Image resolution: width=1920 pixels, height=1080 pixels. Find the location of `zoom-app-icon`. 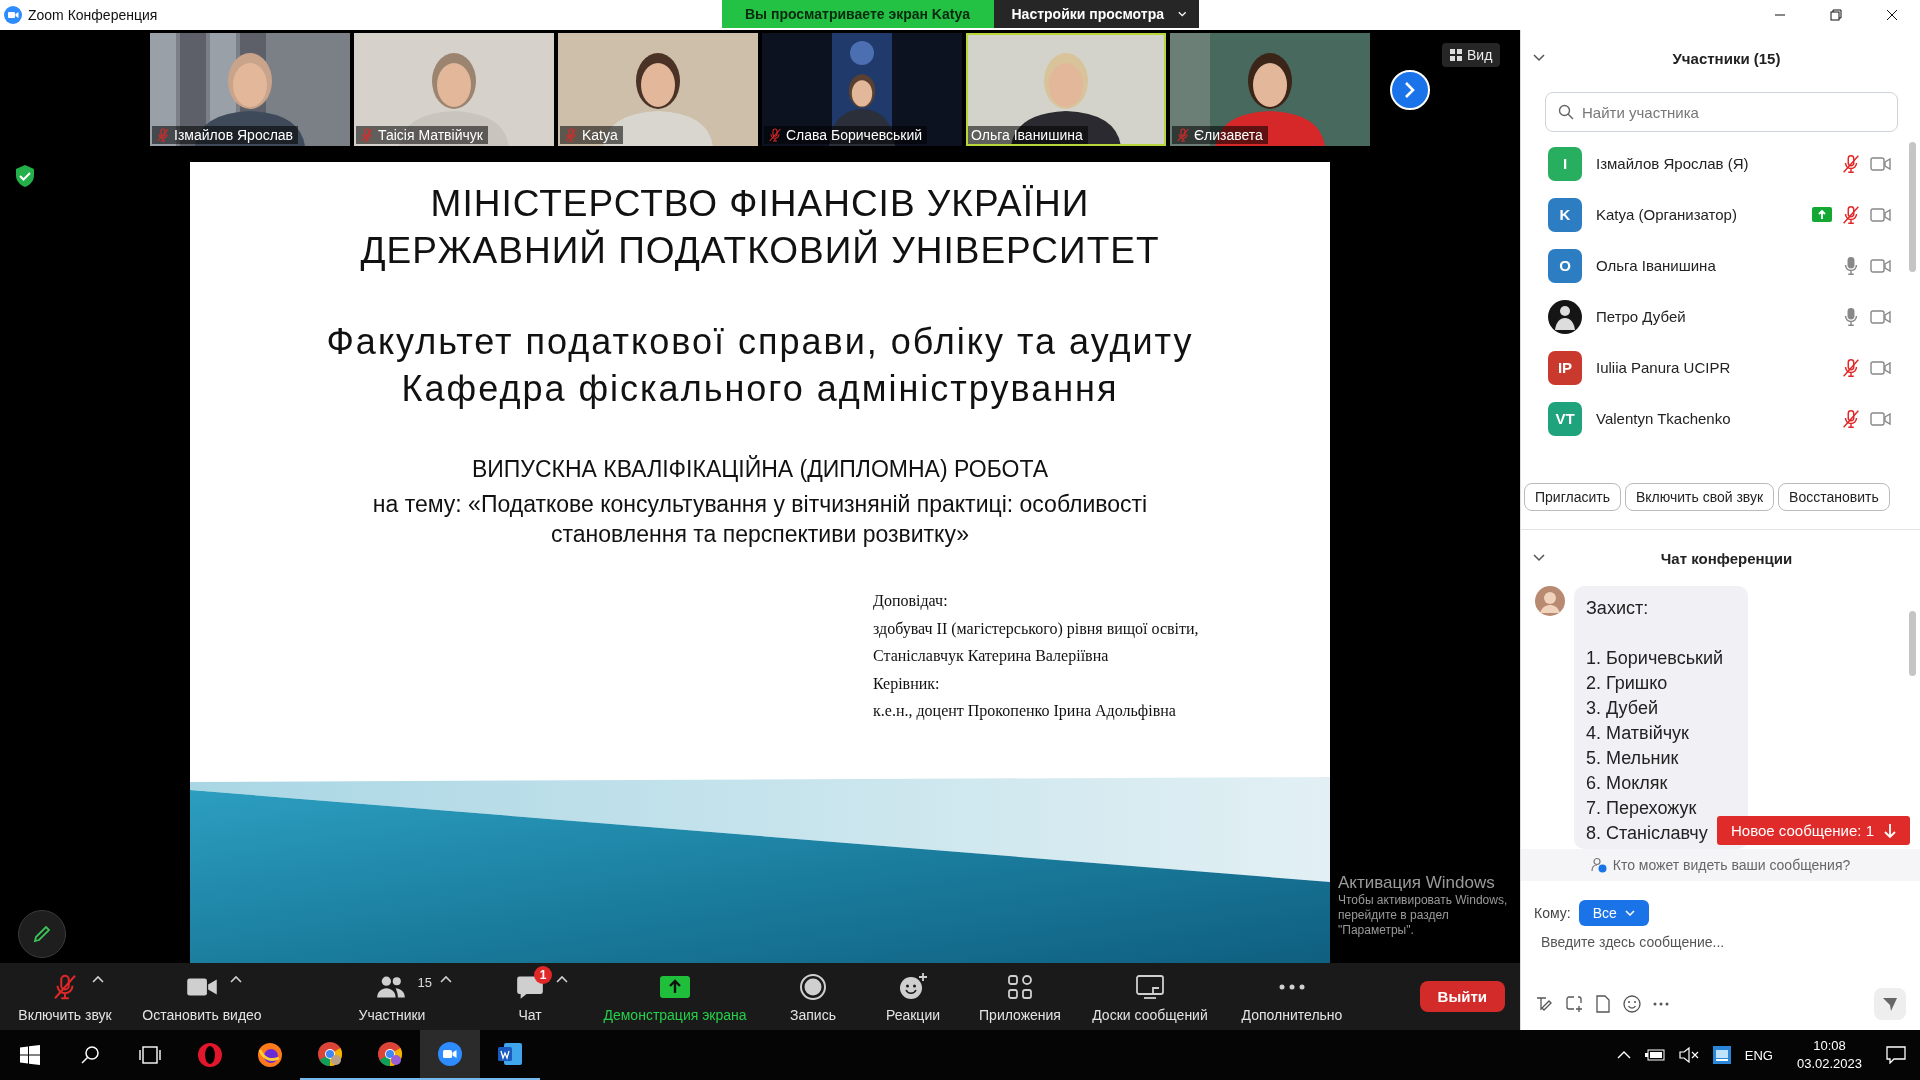

zoom-app-icon is located at coordinates (450, 1054).